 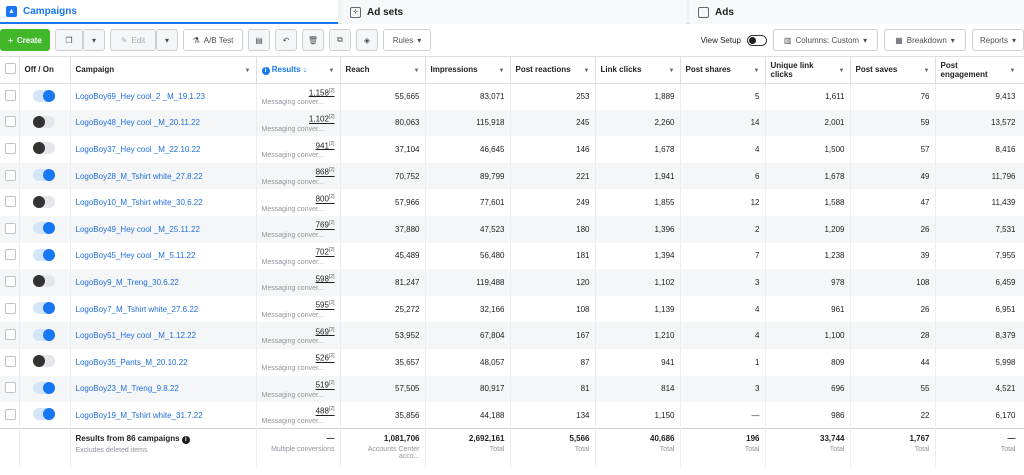 I want to click on edit-button: ✎ Edit, so click(x=133, y=40).